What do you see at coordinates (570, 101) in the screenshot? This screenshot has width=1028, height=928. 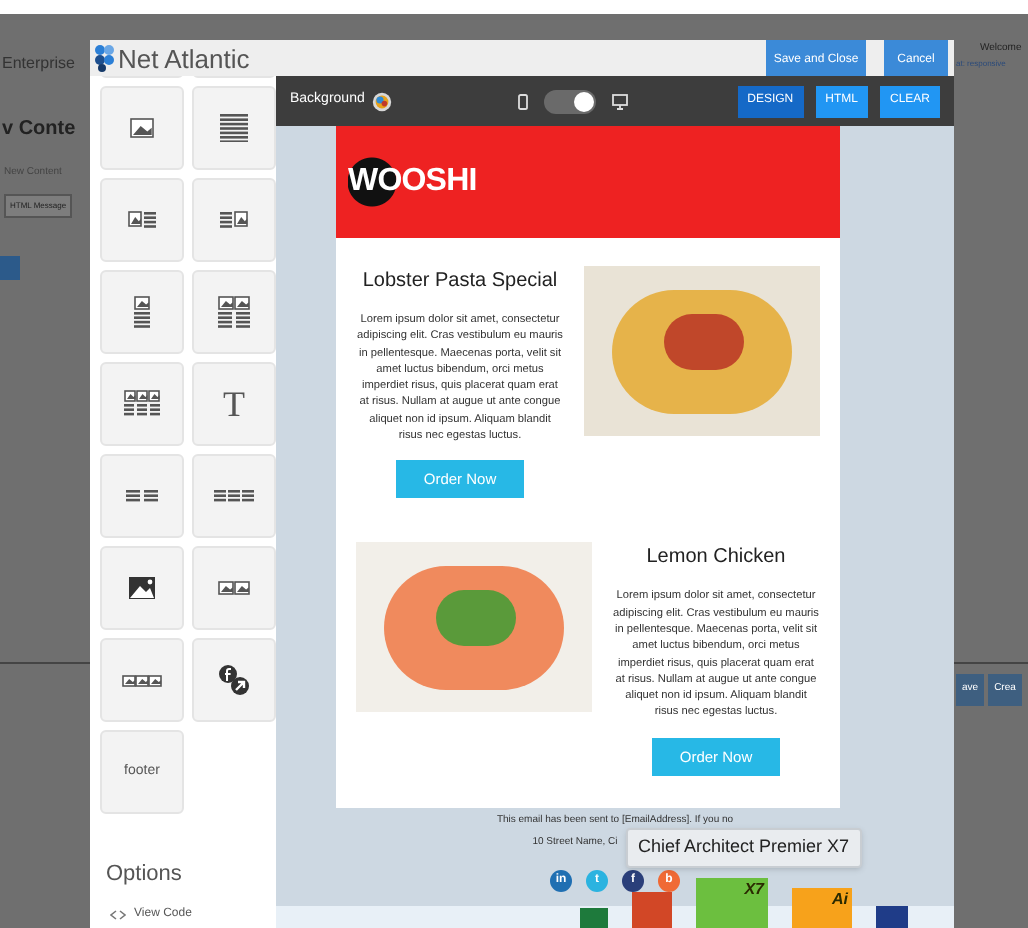 I see `view-toggle` at bounding box center [570, 101].